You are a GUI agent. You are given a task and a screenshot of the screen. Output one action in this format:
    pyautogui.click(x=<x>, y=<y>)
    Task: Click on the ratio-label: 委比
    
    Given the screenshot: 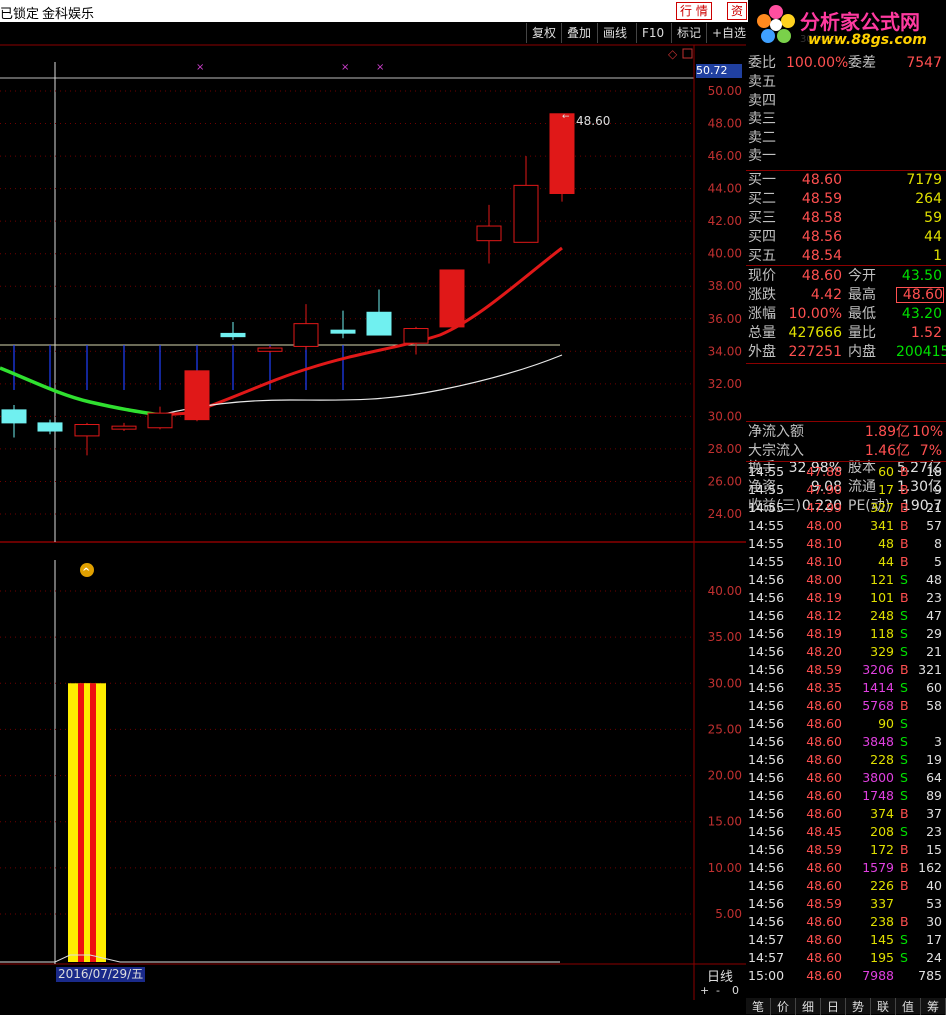 What is the action you would take?
    pyautogui.click(x=762, y=63)
    